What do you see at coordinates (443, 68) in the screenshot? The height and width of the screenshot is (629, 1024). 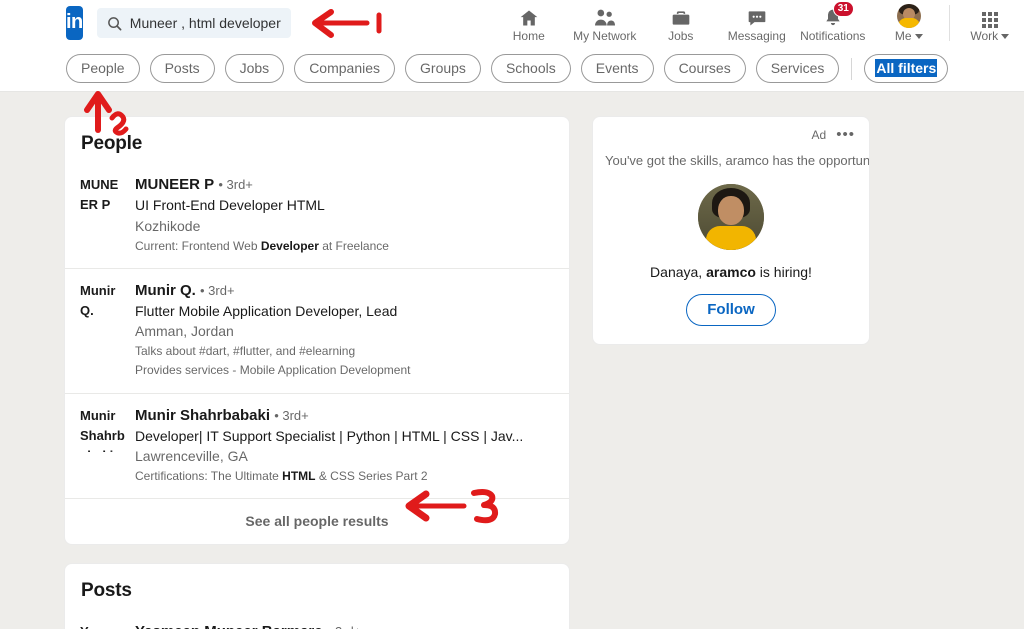 I see `filter-pill-groups: Groups` at bounding box center [443, 68].